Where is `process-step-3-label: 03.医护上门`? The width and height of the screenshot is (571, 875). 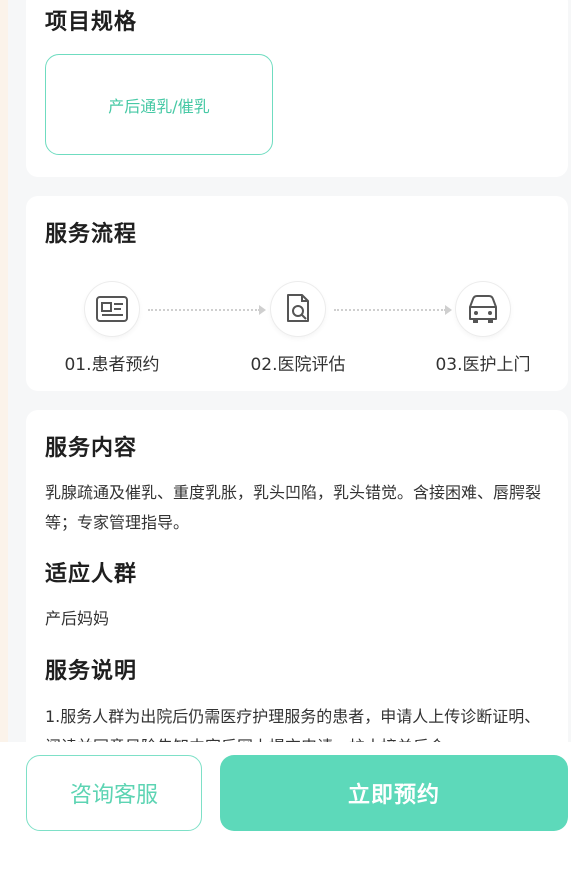 process-step-3-label: 03.医护上门 is located at coordinates (483, 365).